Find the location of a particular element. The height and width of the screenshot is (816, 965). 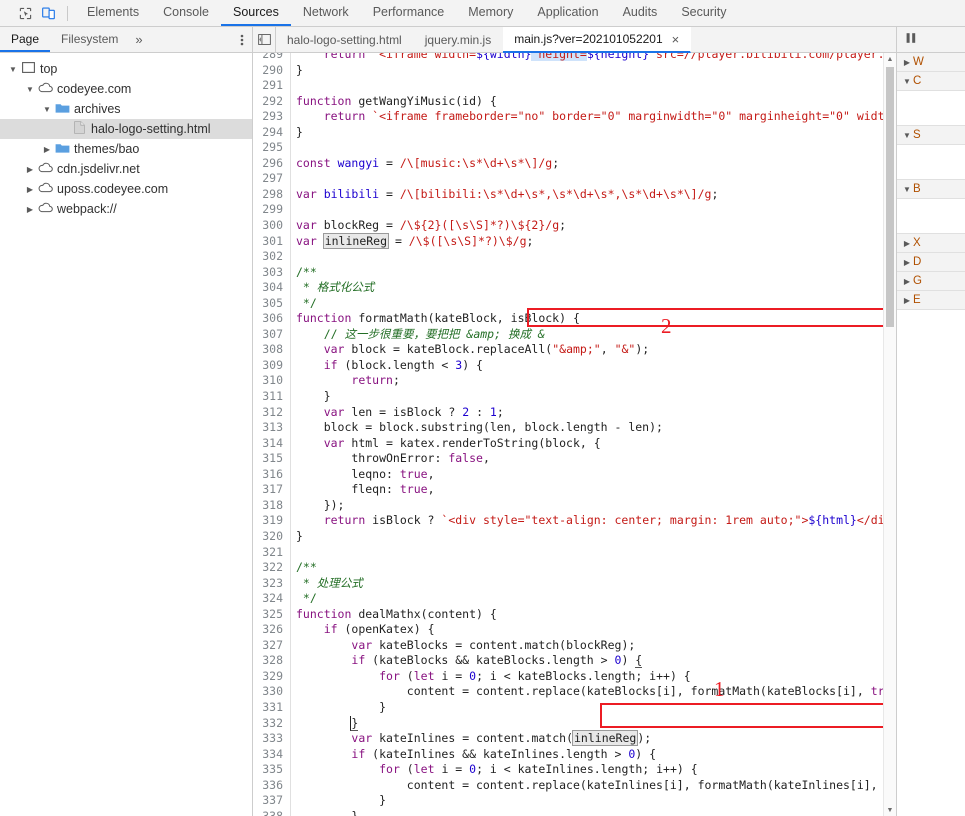

line-number: 331 is located at coordinates (268, 708).